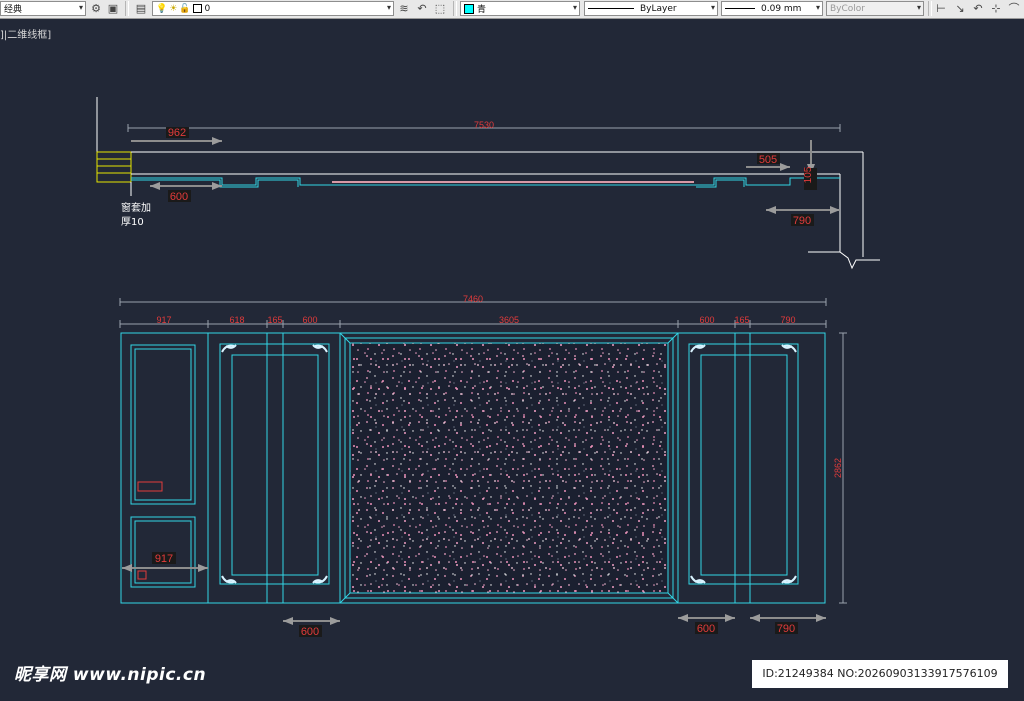  I want to click on watermark-site: 昵享网 www.nipic.cn, so click(110, 675).